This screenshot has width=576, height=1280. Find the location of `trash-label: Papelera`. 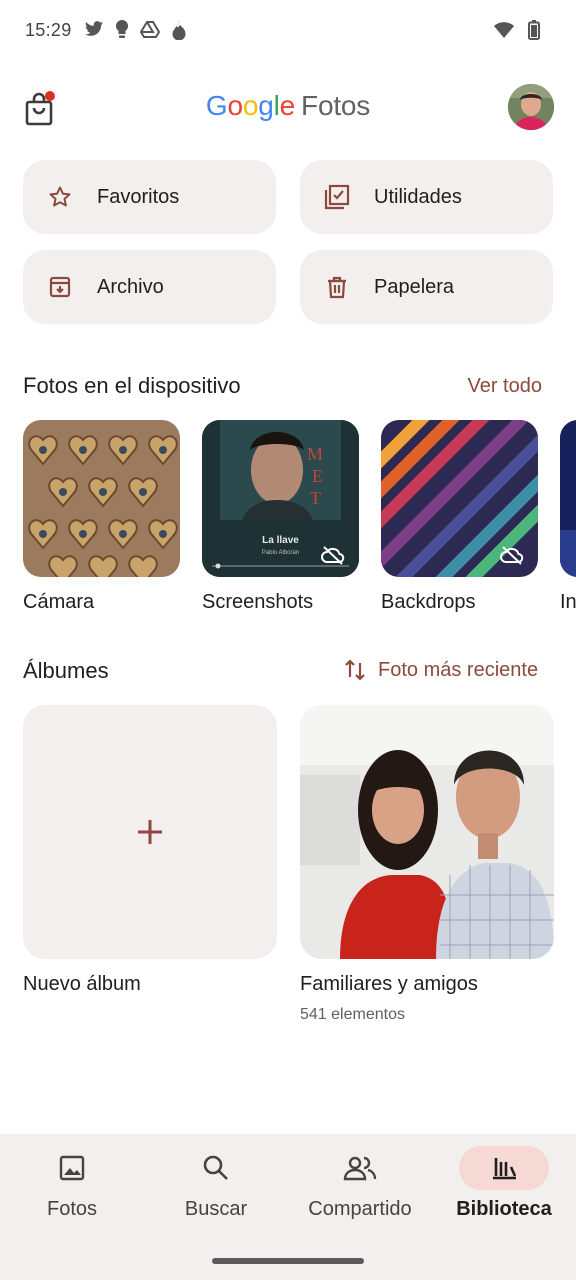

trash-label: Papelera is located at coordinates (414, 286).